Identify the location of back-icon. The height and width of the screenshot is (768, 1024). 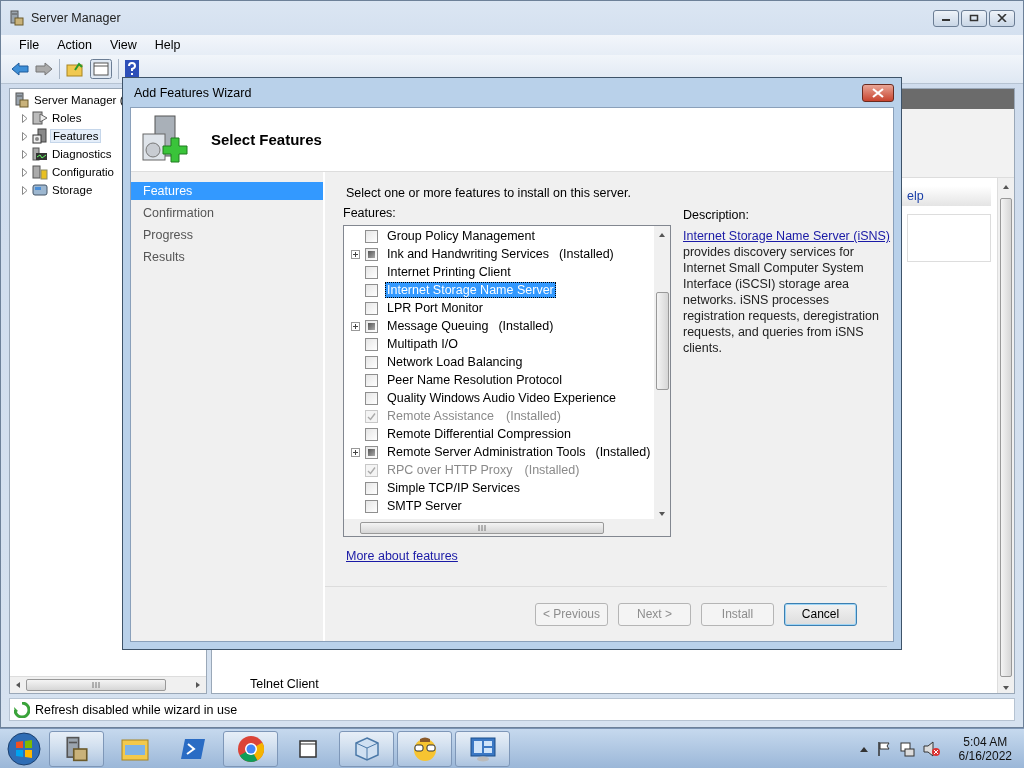
(20, 69).